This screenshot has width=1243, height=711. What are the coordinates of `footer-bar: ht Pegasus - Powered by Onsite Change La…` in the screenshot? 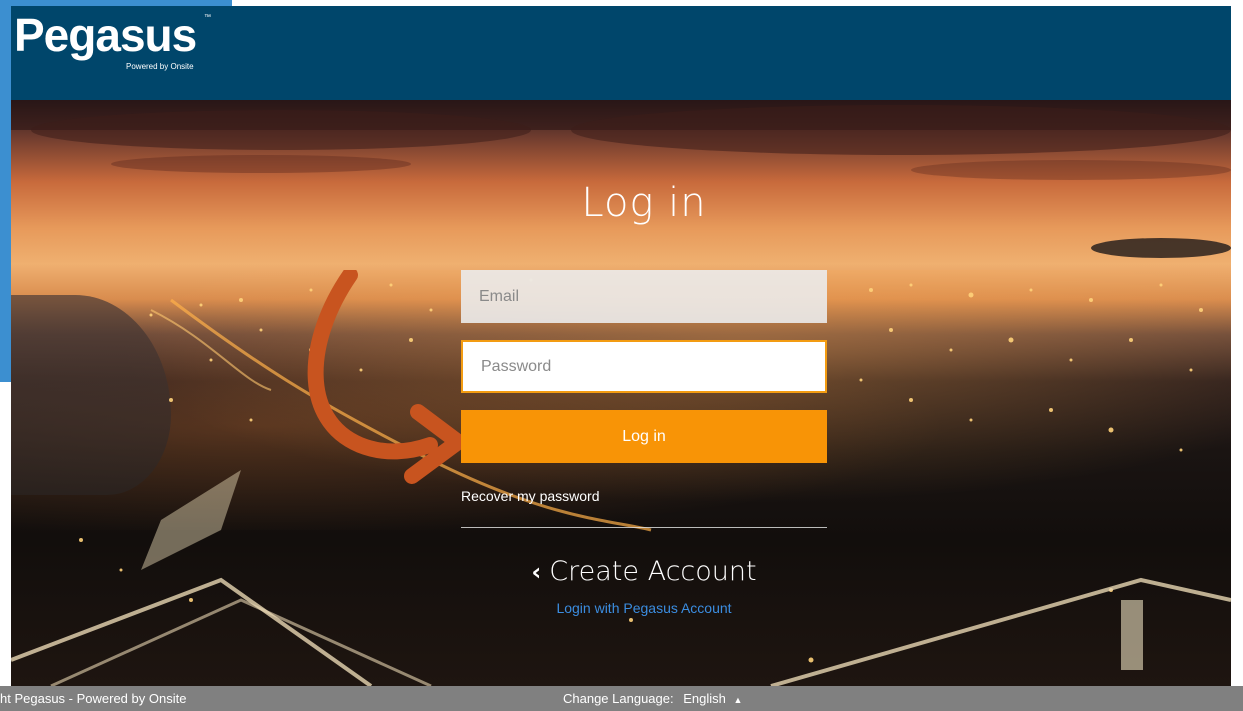 It's located at (621, 698).